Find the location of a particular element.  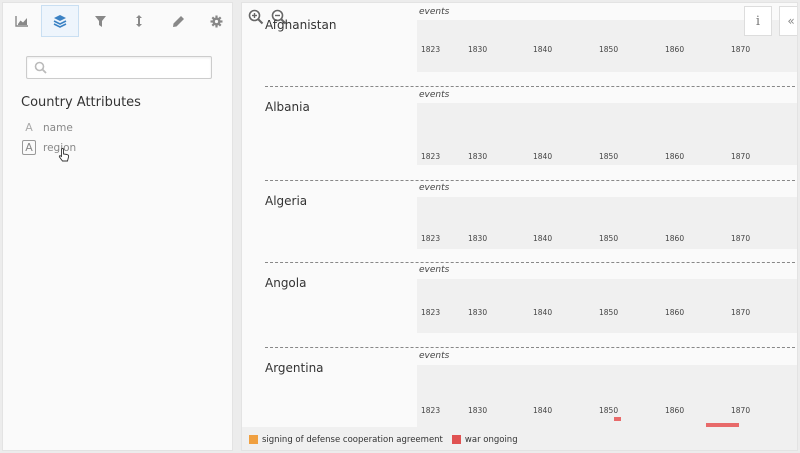

country-name: Algeria is located at coordinates (286, 201).